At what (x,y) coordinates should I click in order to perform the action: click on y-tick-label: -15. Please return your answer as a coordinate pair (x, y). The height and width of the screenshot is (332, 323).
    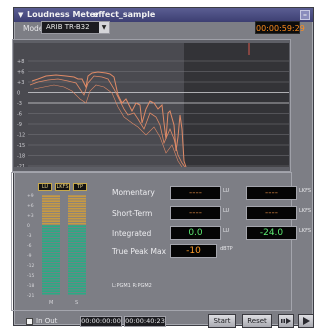
    Looking at the image, I should click on (21, 146).